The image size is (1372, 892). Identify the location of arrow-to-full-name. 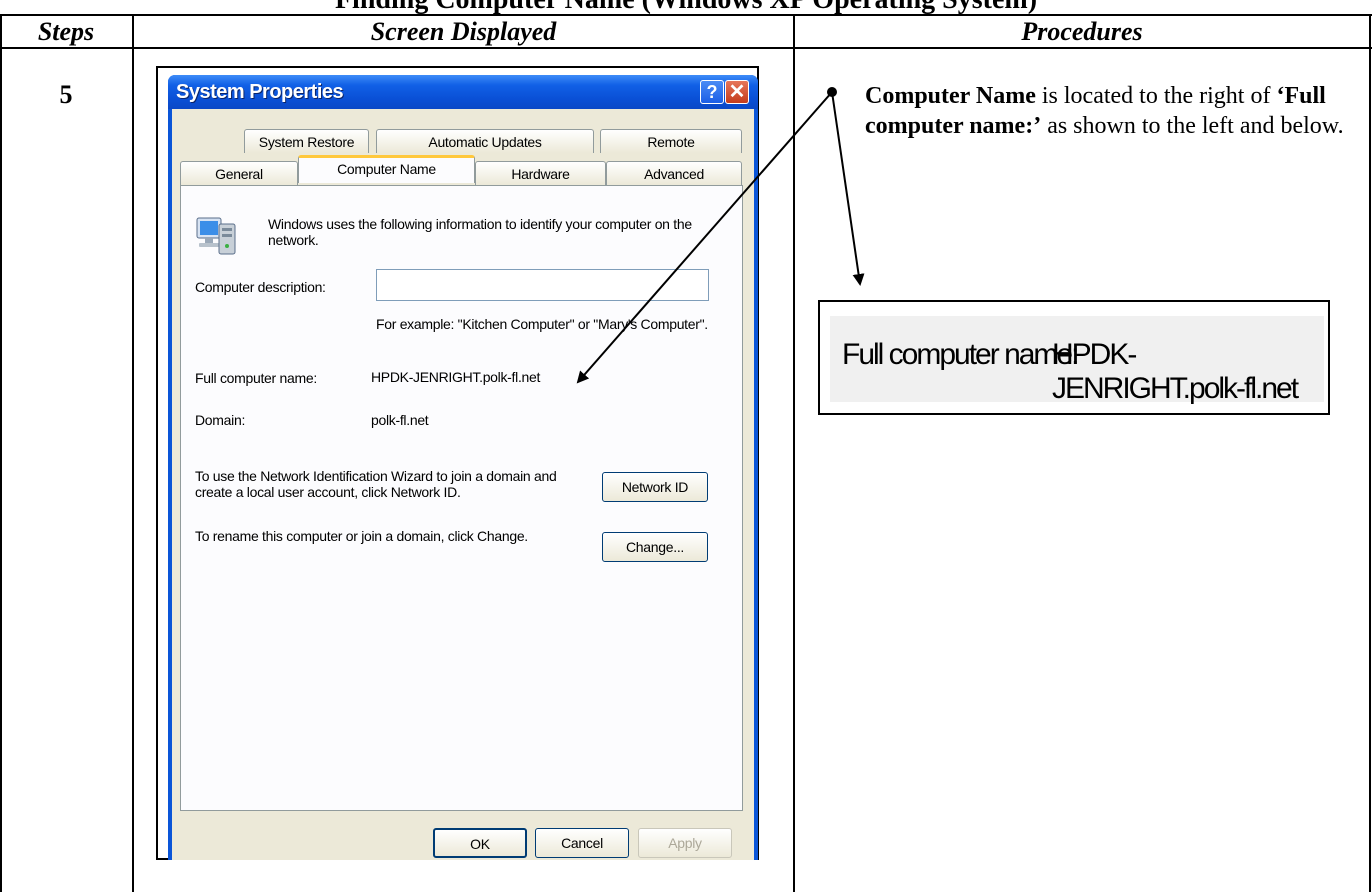
(704, 237).